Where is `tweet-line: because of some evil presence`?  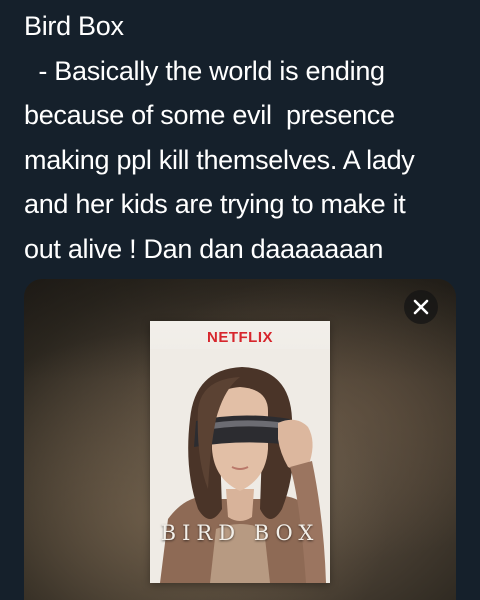 tweet-line: because of some evil presence is located at coordinates (209, 115).